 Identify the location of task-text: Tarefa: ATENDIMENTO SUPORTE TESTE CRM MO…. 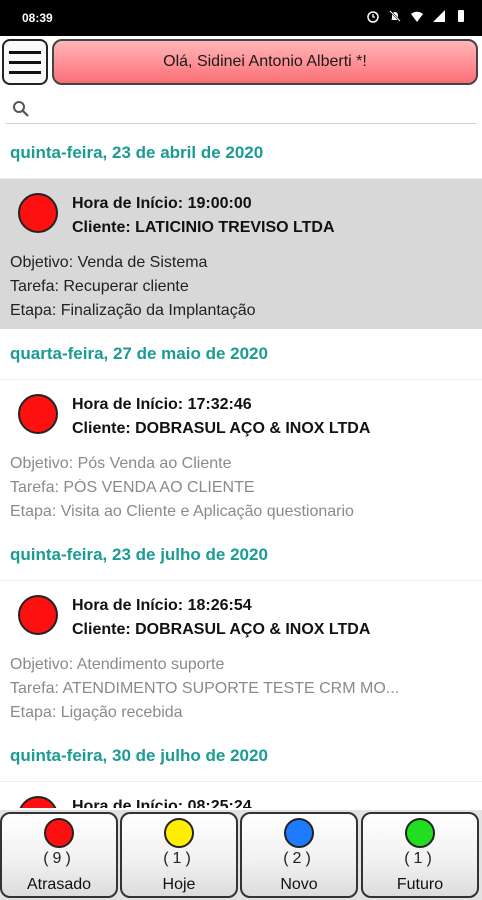
(205, 688).